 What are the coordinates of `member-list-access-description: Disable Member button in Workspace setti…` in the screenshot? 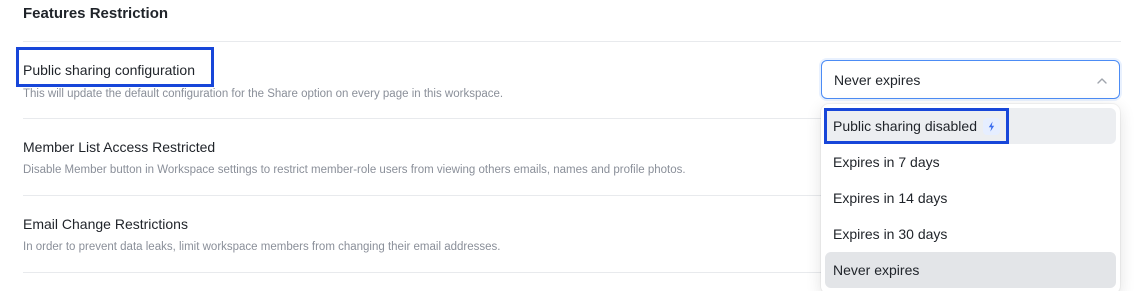 It's located at (354, 170).